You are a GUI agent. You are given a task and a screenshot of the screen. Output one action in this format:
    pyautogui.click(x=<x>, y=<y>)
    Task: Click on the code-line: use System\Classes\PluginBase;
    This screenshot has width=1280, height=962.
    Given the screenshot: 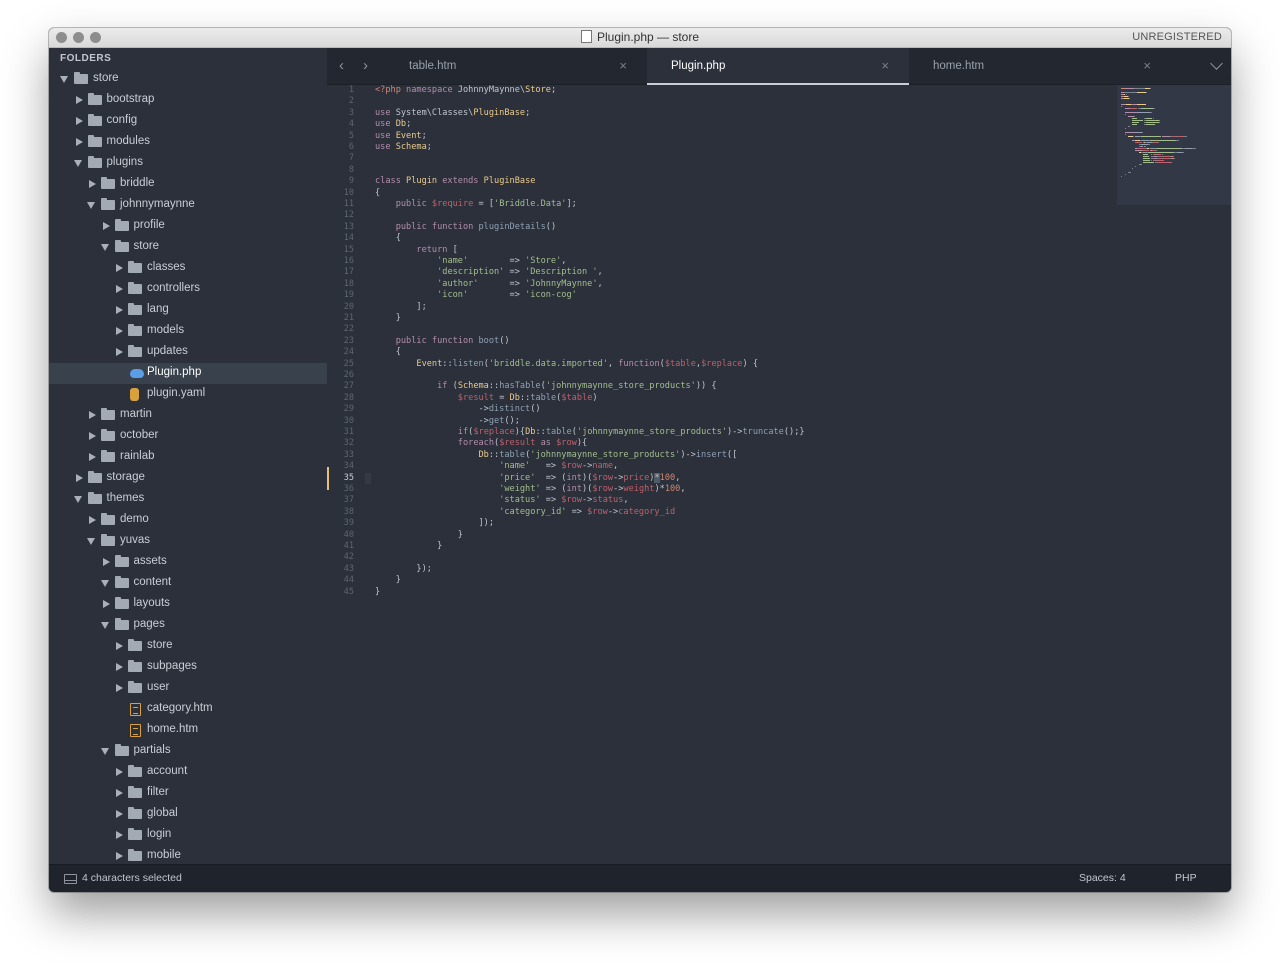 What is the action you would take?
    pyautogui.click(x=452, y=113)
    